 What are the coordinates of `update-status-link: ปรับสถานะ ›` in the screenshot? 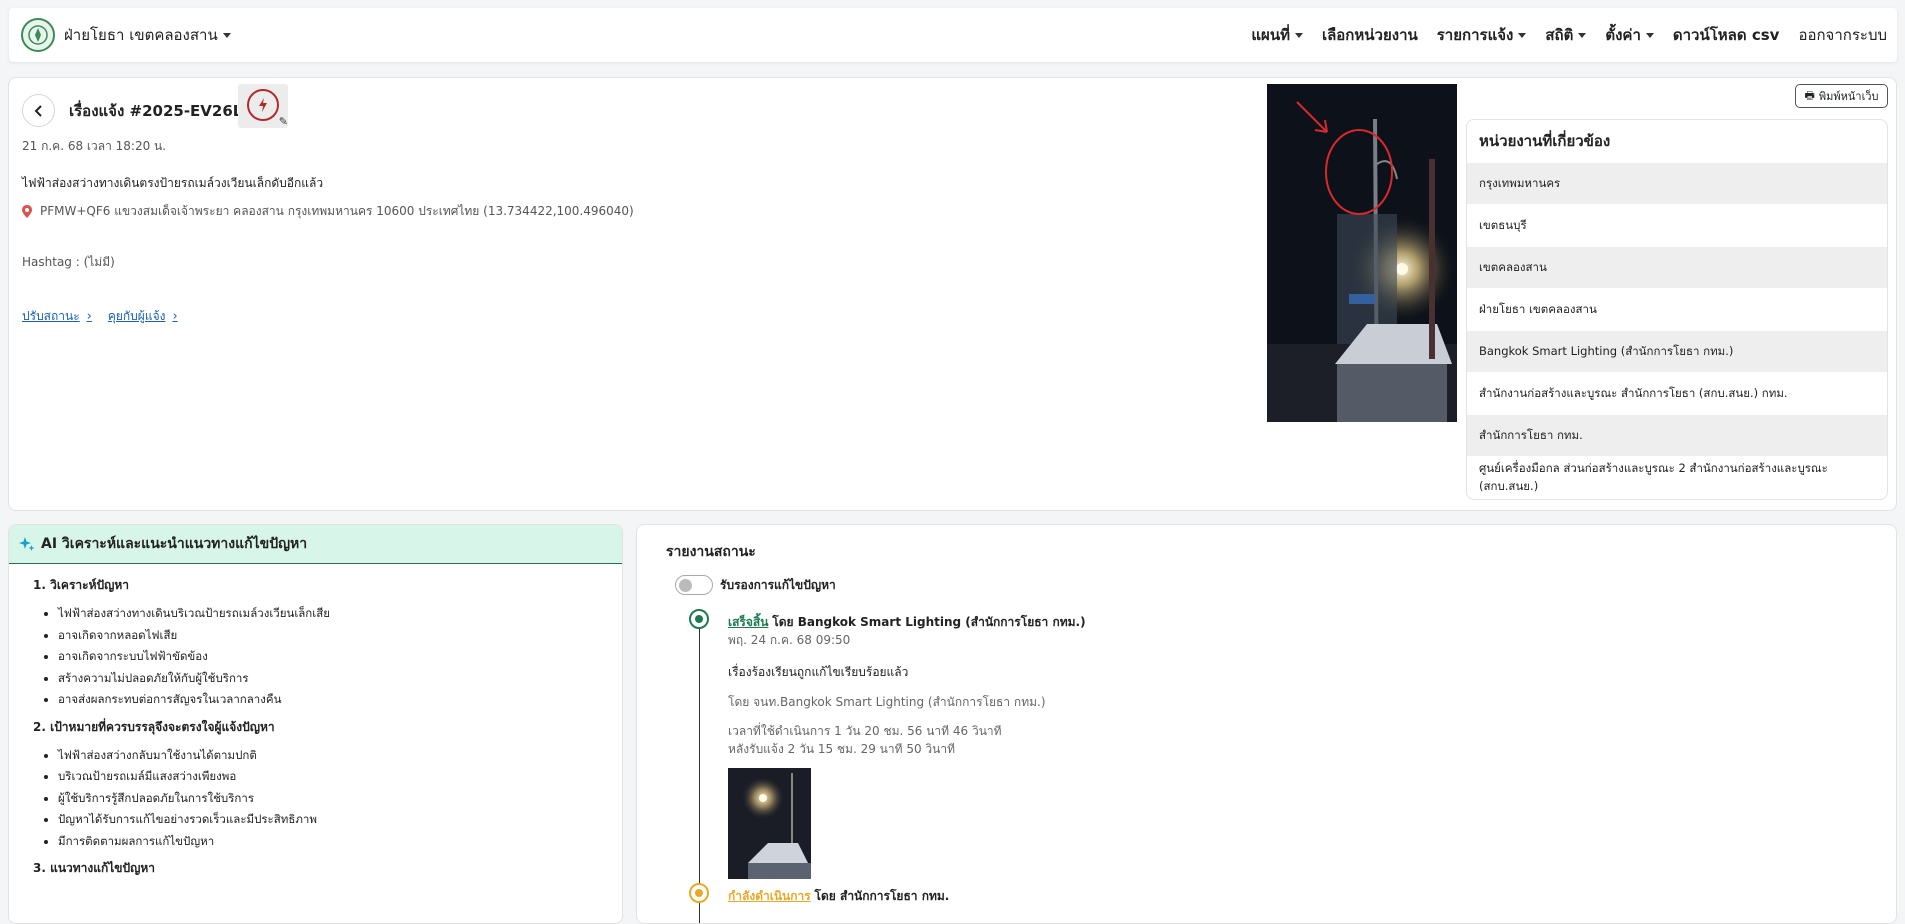 It's located at (57, 316).